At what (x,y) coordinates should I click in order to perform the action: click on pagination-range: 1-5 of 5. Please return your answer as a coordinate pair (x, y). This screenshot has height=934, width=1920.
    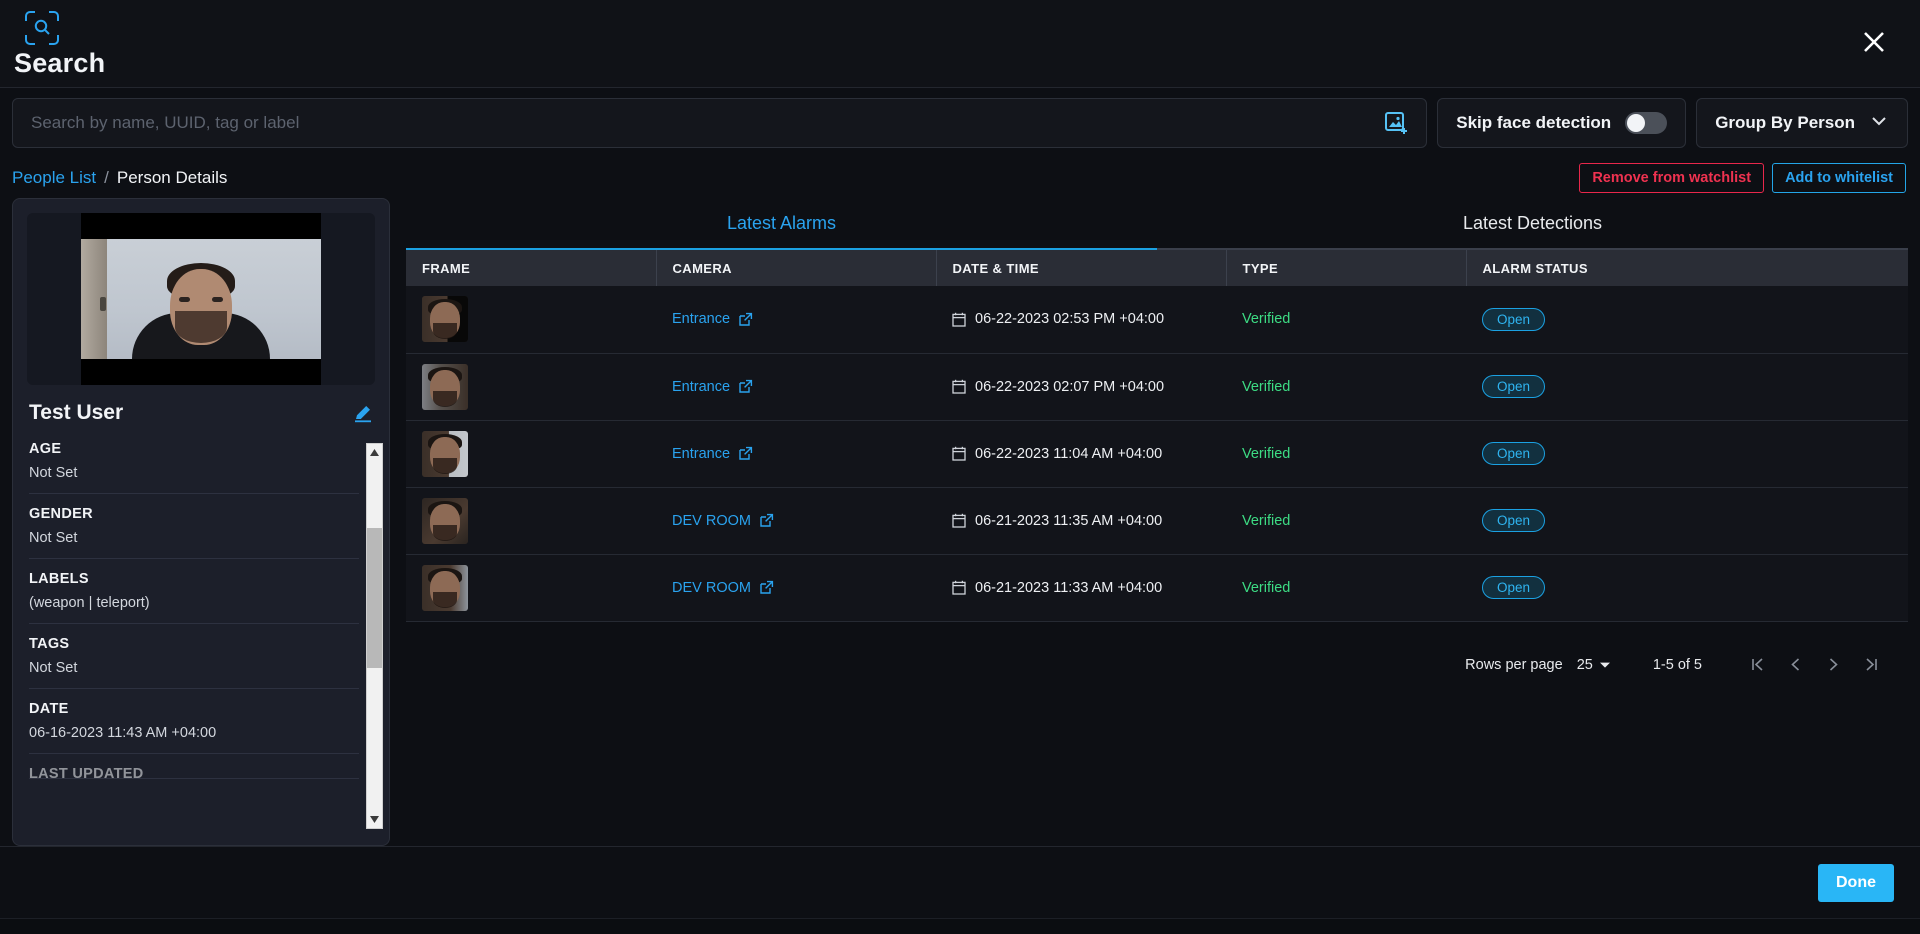
    Looking at the image, I should click on (1677, 664).